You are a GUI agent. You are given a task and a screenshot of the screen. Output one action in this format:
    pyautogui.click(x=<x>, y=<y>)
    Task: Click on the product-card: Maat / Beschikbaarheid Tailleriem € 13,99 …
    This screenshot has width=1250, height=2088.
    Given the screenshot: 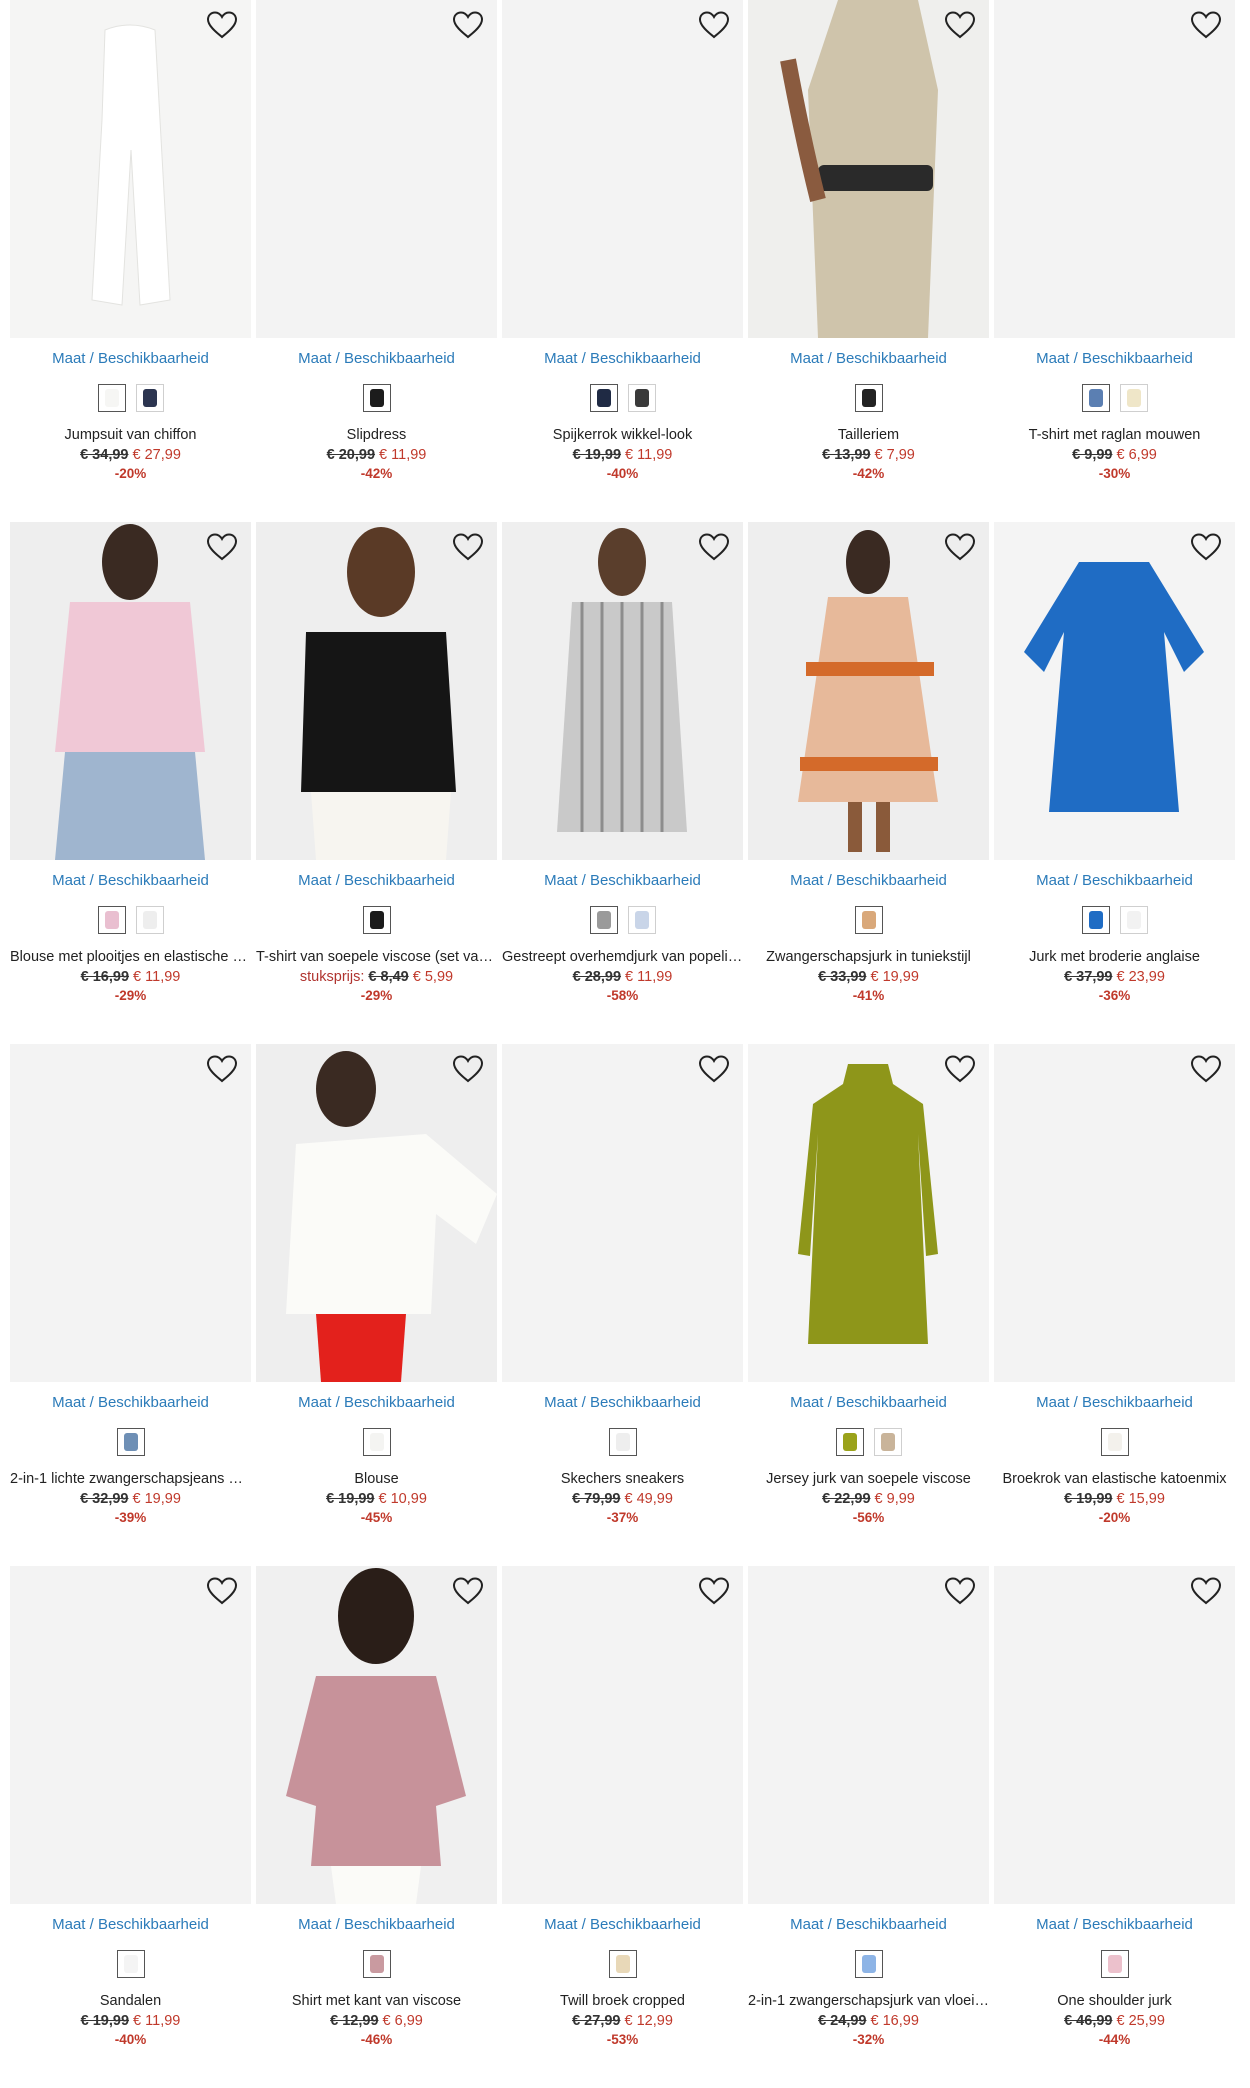 What is the action you would take?
    pyautogui.click(x=868, y=261)
    